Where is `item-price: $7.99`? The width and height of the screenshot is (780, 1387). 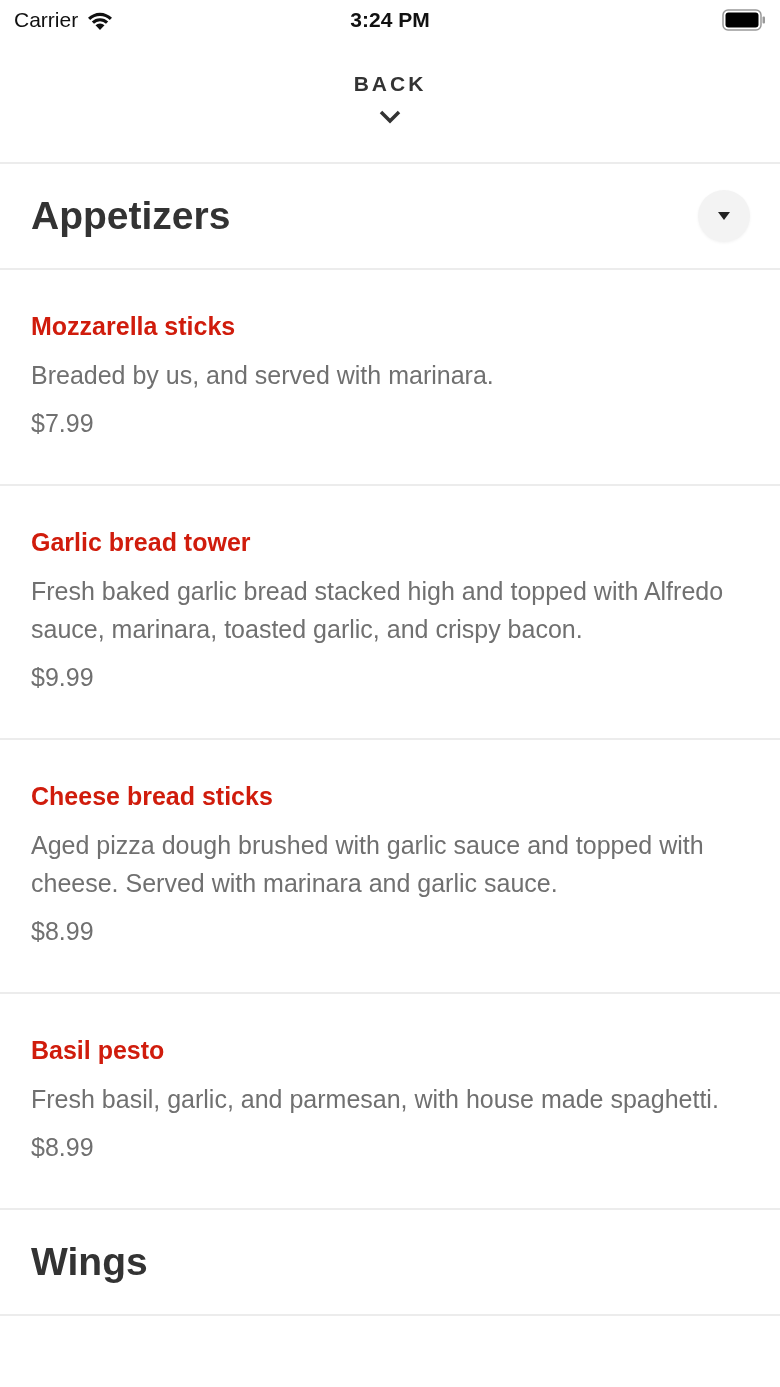
item-price: $7.99 is located at coordinates (63, 423).